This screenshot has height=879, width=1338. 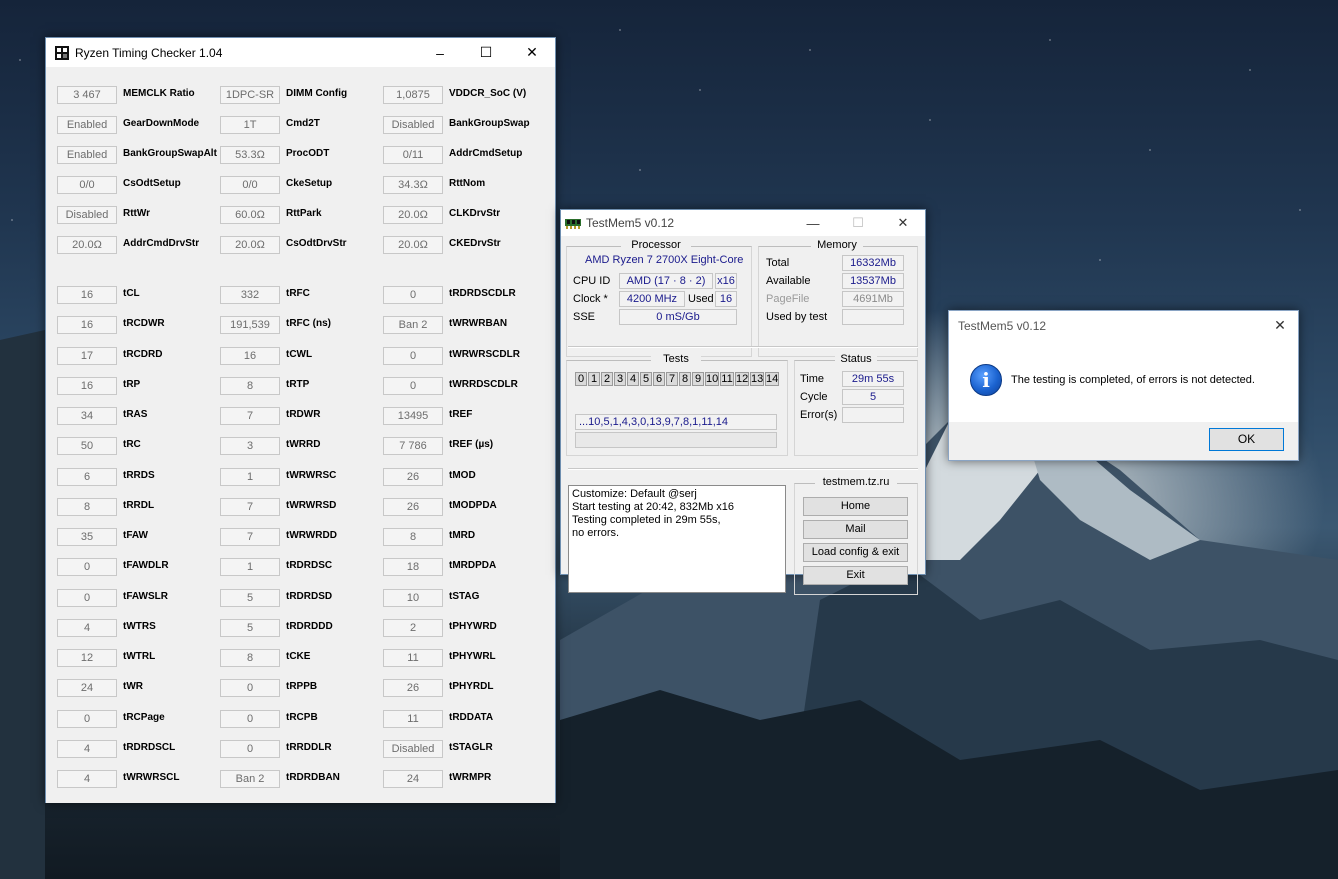 What do you see at coordinates (772, 379) in the screenshot?
I see `test-number-box: 14` at bounding box center [772, 379].